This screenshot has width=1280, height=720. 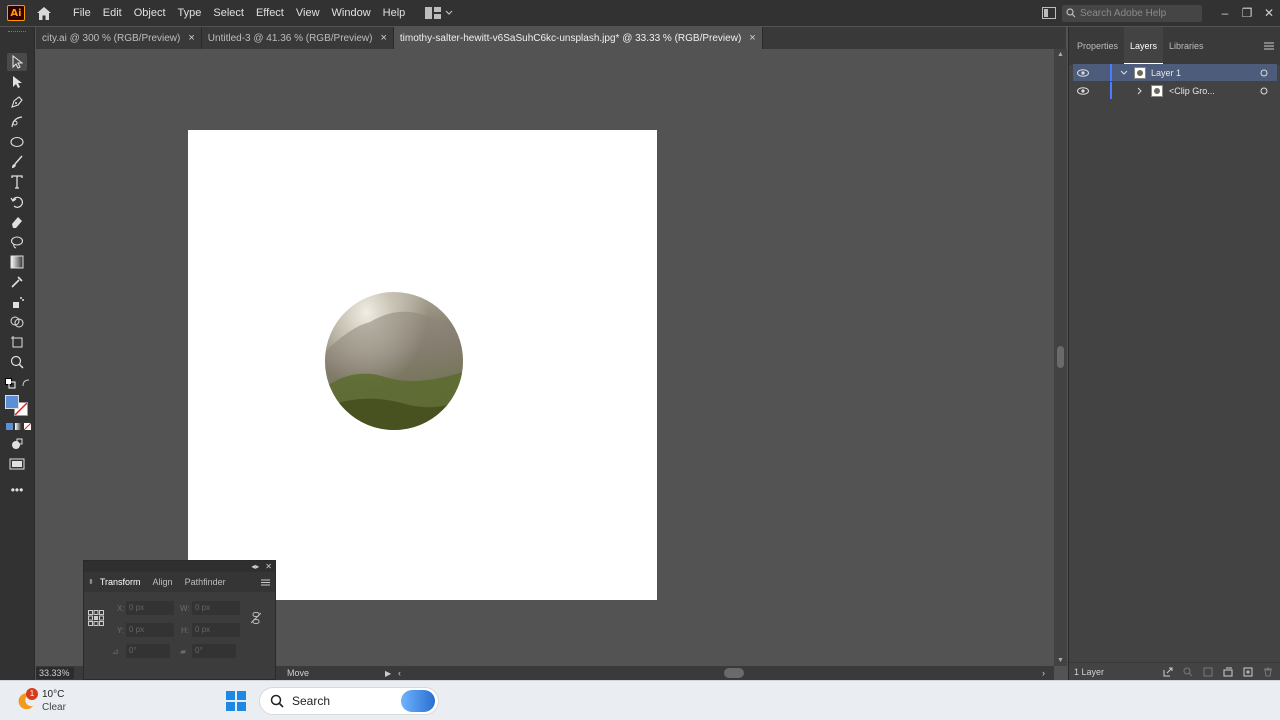 I want to click on arrange-documents-button, so click(x=439, y=13).